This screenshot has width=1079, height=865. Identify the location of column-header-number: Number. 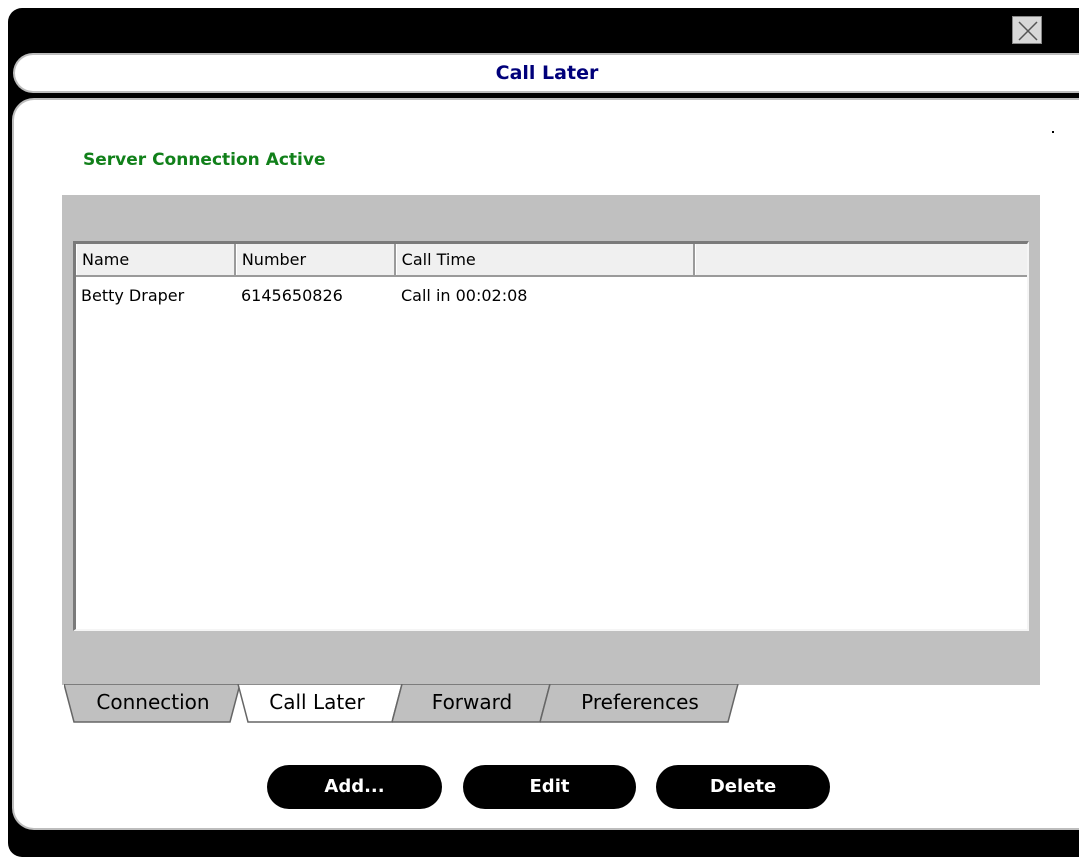
(315, 259).